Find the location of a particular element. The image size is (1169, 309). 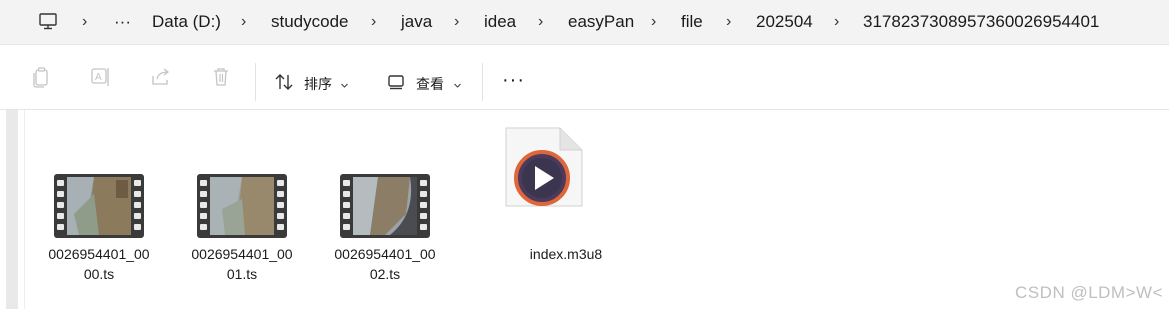

breadcrumb-item-current-folder: 3178237308957360026954401 is located at coordinates (981, 22).